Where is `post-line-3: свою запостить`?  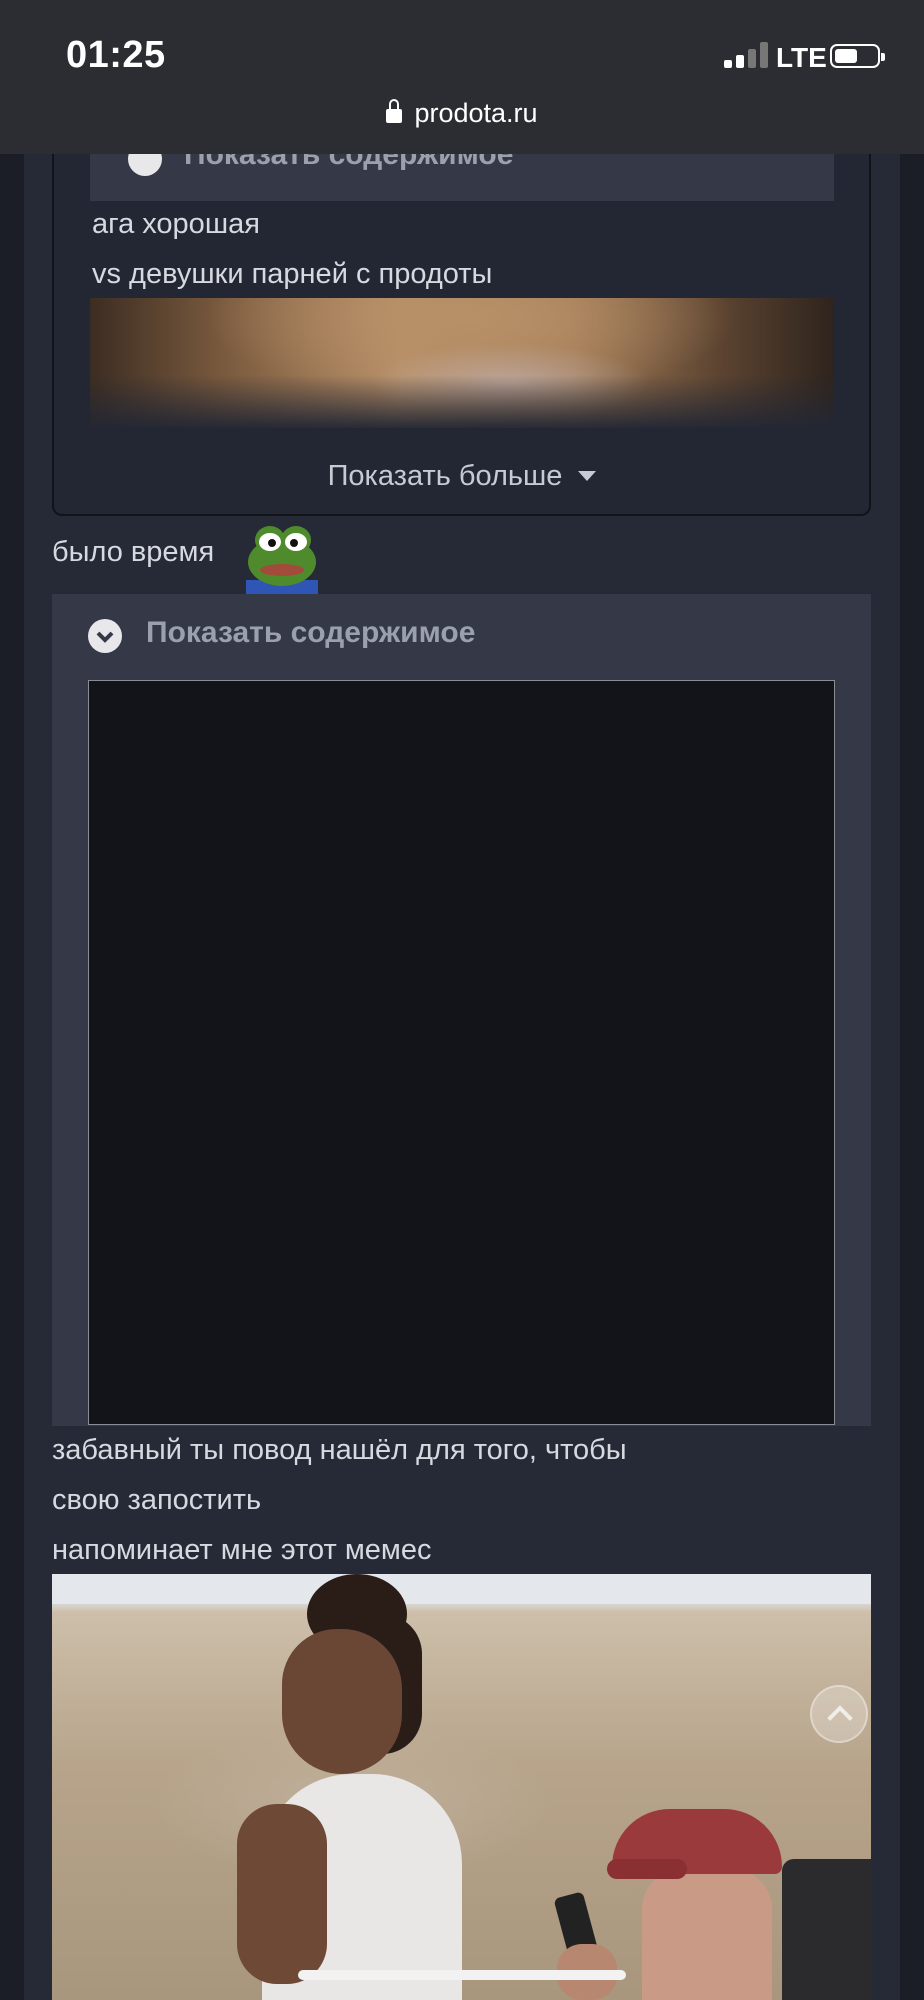
post-line-3: свою запостить is located at coordinates (157, 1500).